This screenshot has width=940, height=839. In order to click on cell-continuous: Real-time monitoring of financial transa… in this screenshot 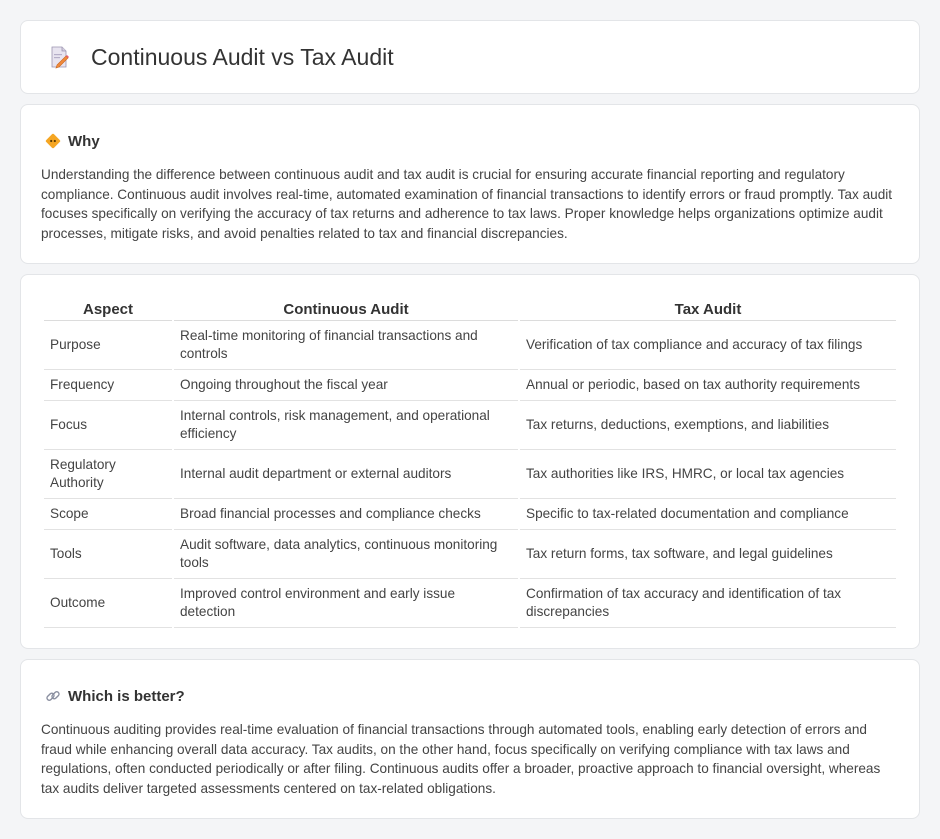, I will do `click(346, 345)`.